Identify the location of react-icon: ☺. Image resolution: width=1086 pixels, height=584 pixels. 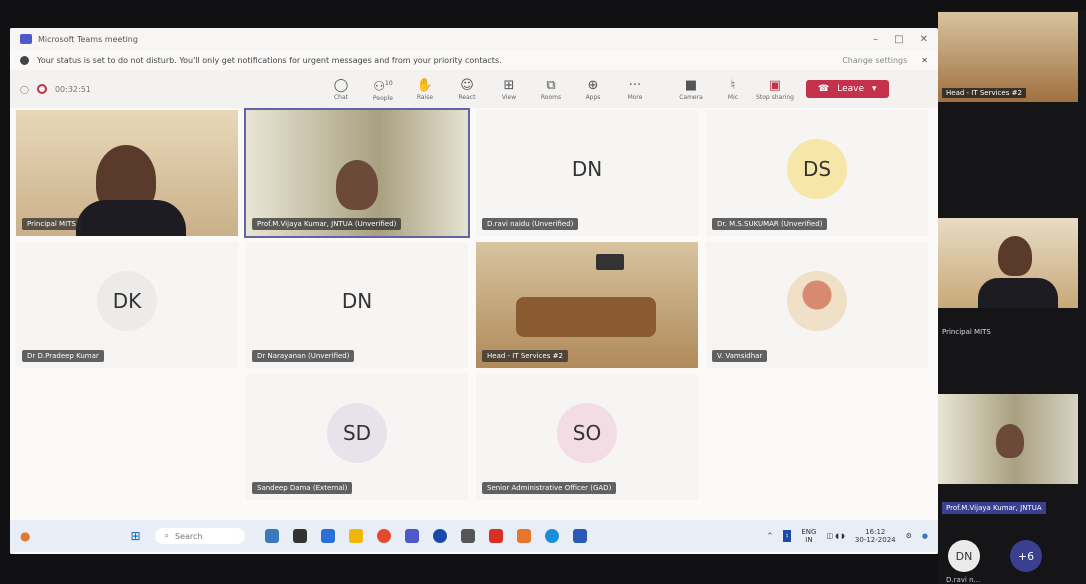
(467, 85).